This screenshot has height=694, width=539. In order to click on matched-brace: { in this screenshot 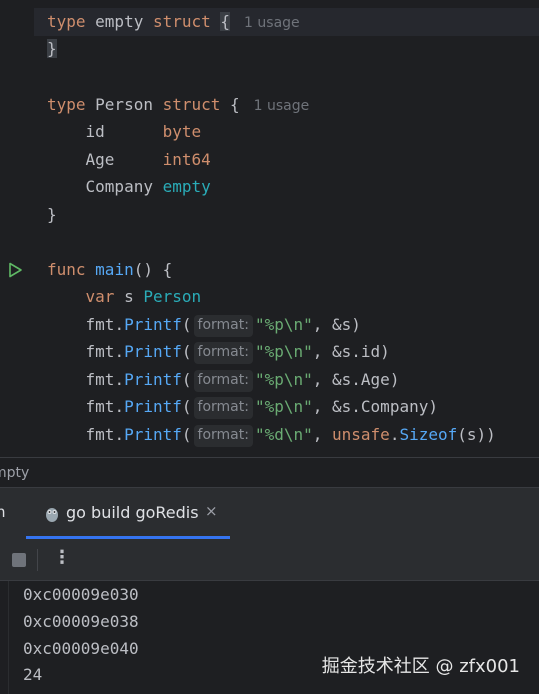, I will do `click(225, 21)`.